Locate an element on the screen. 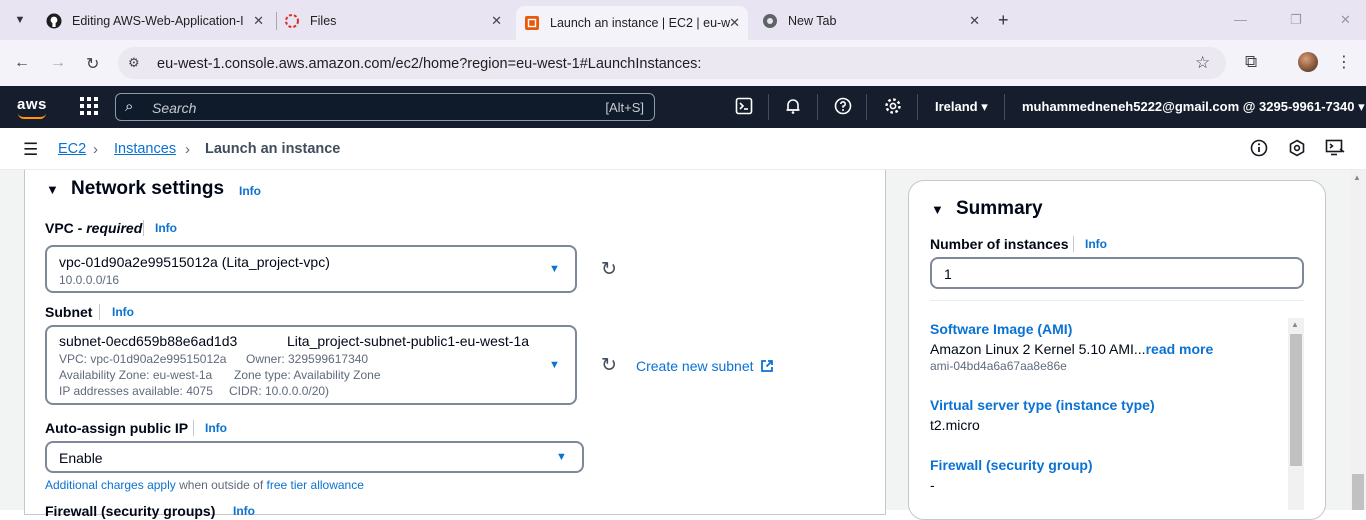  page-scrollbar is located at coordinates (1358, 340).